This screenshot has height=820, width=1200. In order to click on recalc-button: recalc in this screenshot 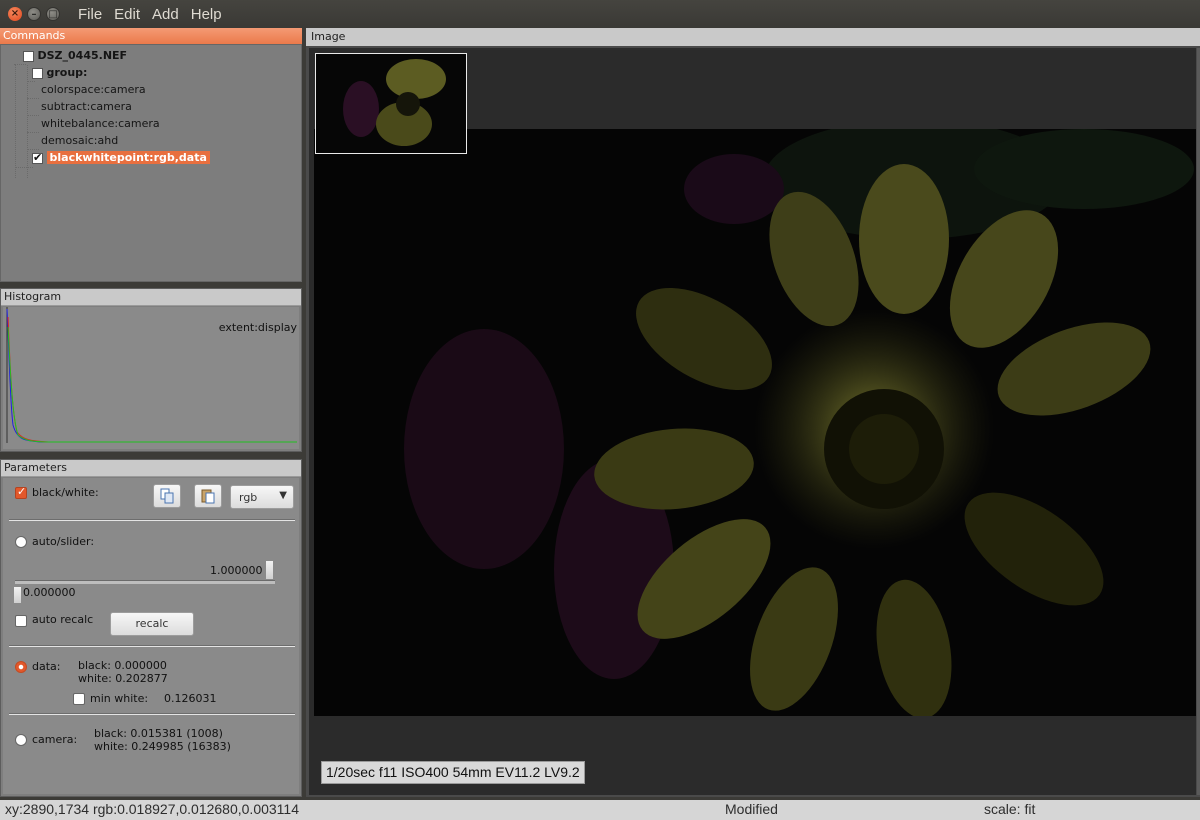, I will do `click(152, 624)`.